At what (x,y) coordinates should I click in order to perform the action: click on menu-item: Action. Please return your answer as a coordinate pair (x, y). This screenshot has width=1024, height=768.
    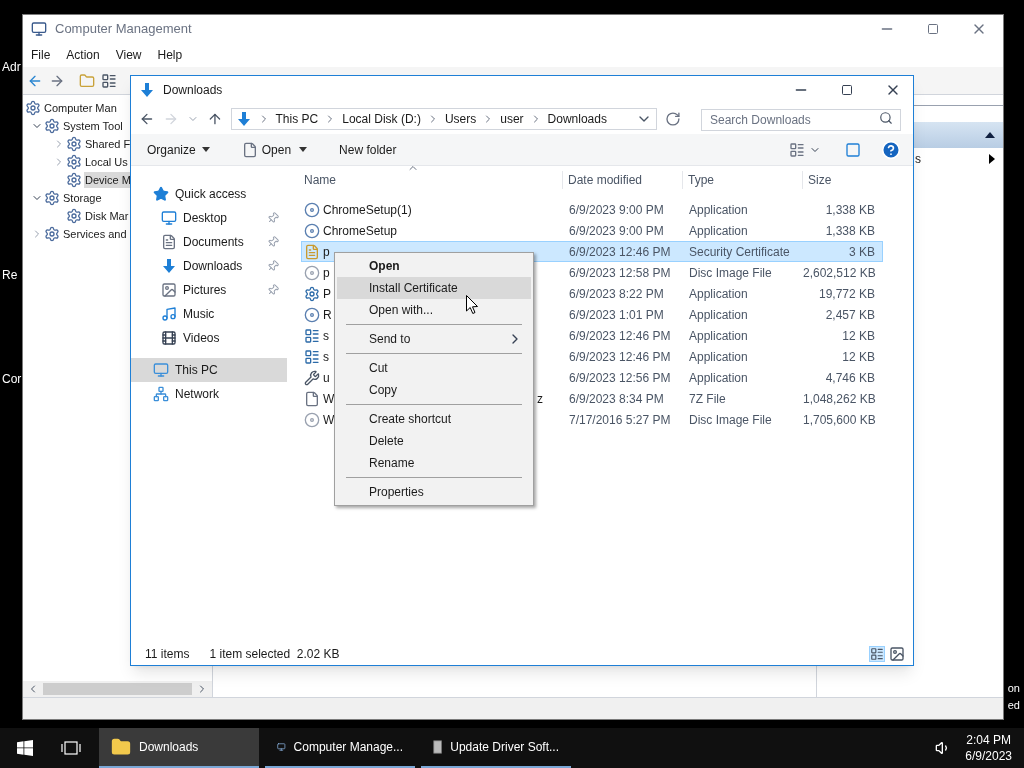
    Looking at the image, I should click on (83, 55).